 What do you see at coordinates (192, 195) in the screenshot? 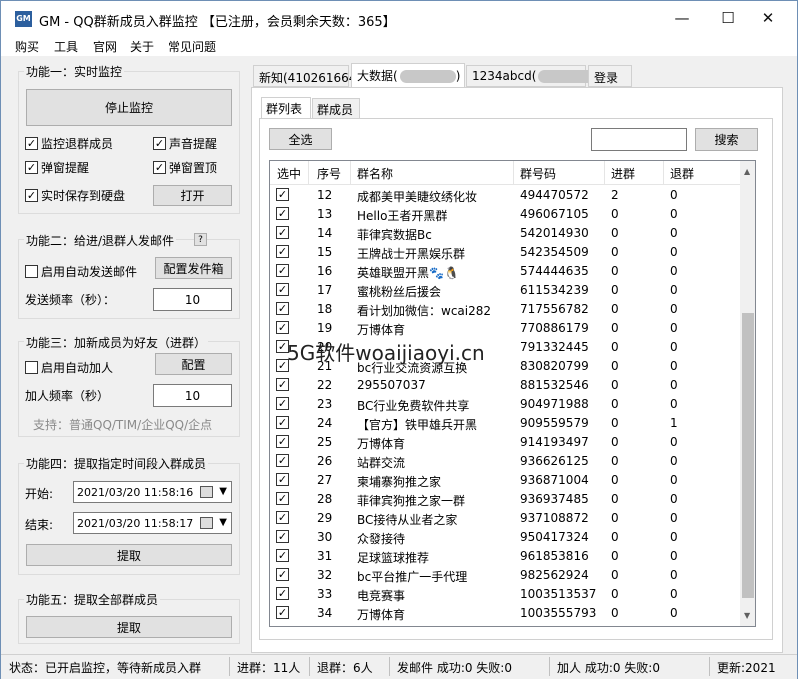
I see `open-button: 打开` at bounding box center [192, 195].